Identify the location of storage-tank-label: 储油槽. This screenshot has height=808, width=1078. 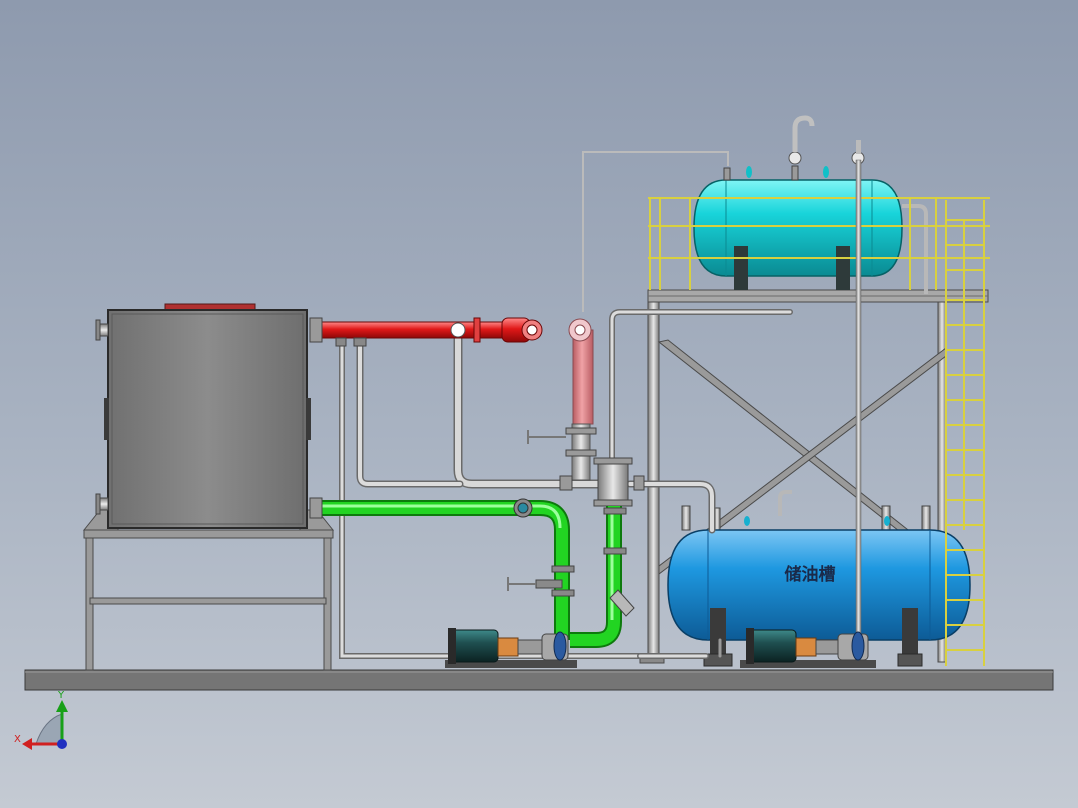
(810, 574).